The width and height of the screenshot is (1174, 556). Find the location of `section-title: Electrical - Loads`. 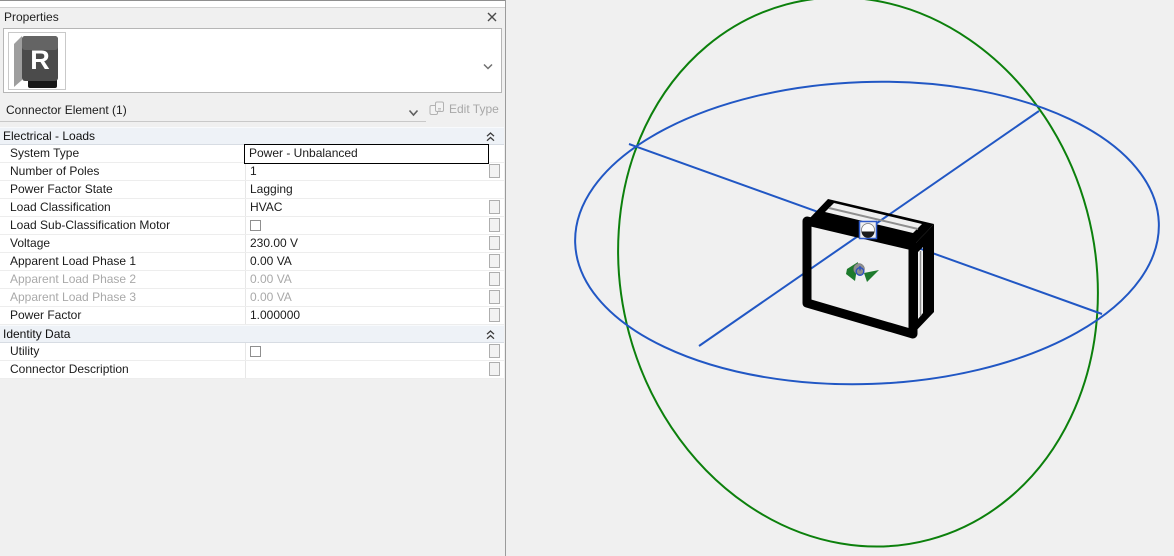

section-title: Electrical - Loads is located at coordinates (49, 136).